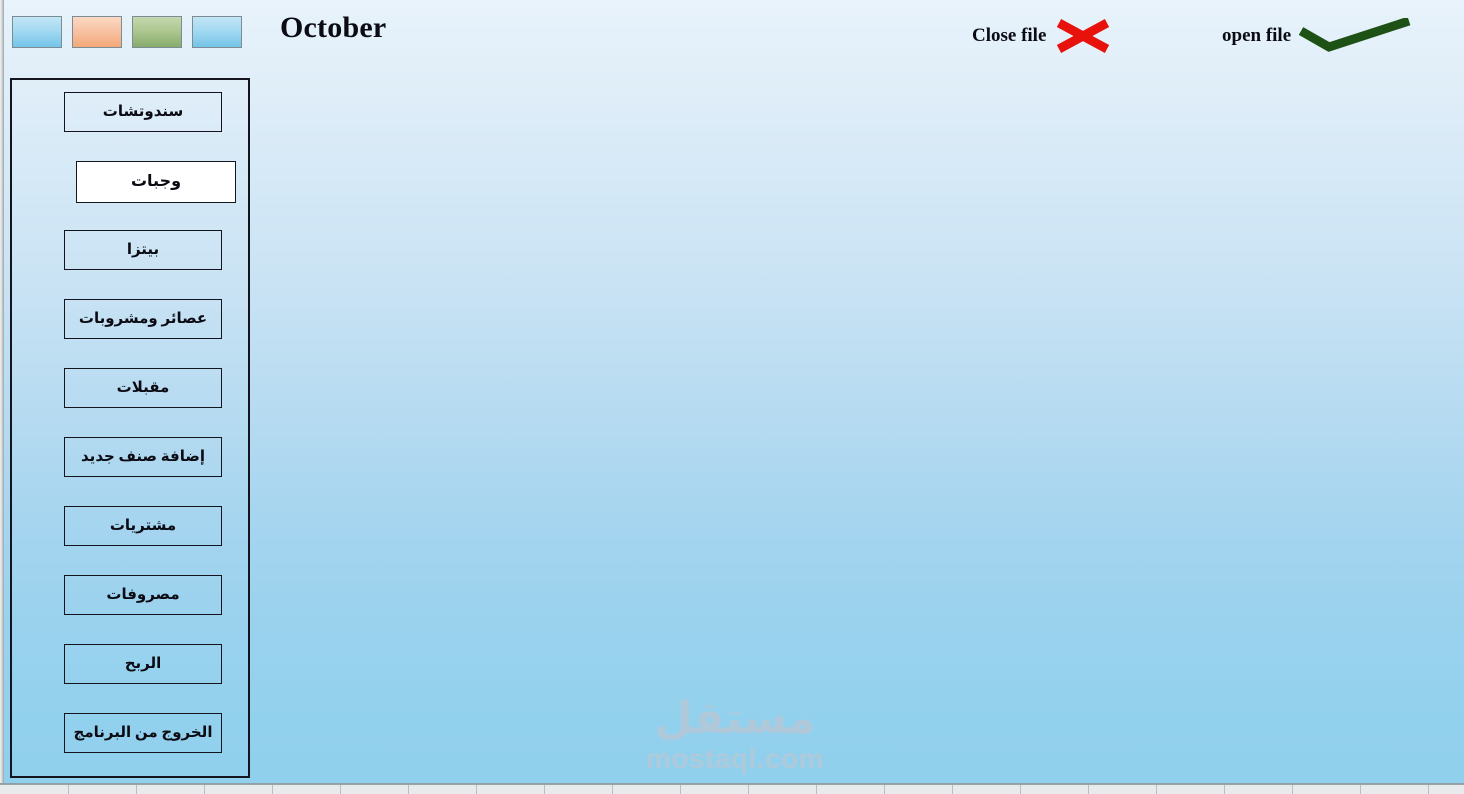 The image size is (1464, 794). I want to click on close-file-label: Close file, so click(1009, 35).